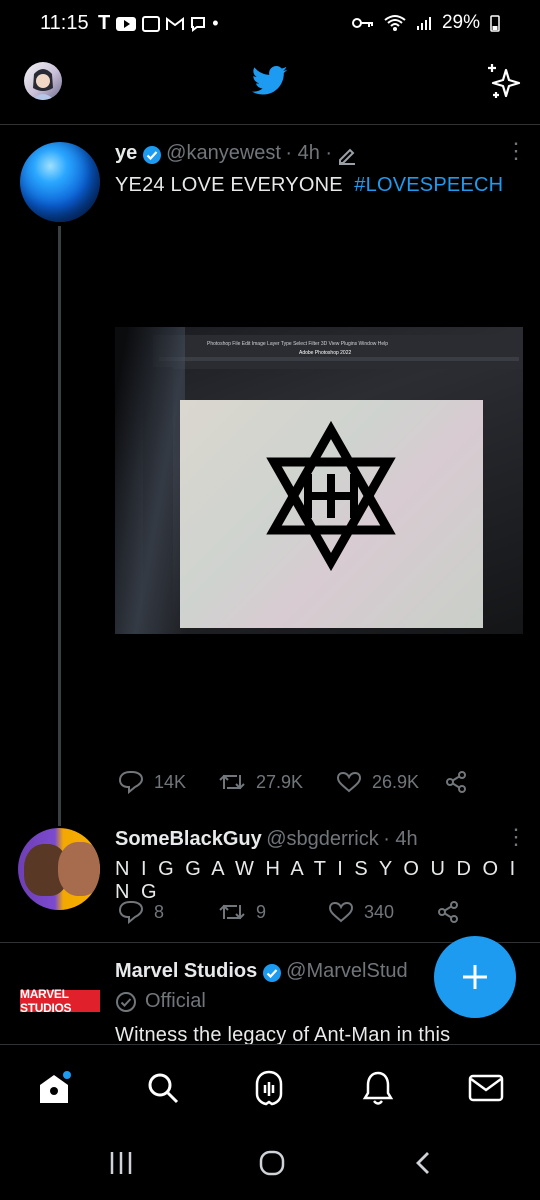 The height and width of the screenshot is (1200, 540). I want to click on reply-count: 14K, so click(170, 781).